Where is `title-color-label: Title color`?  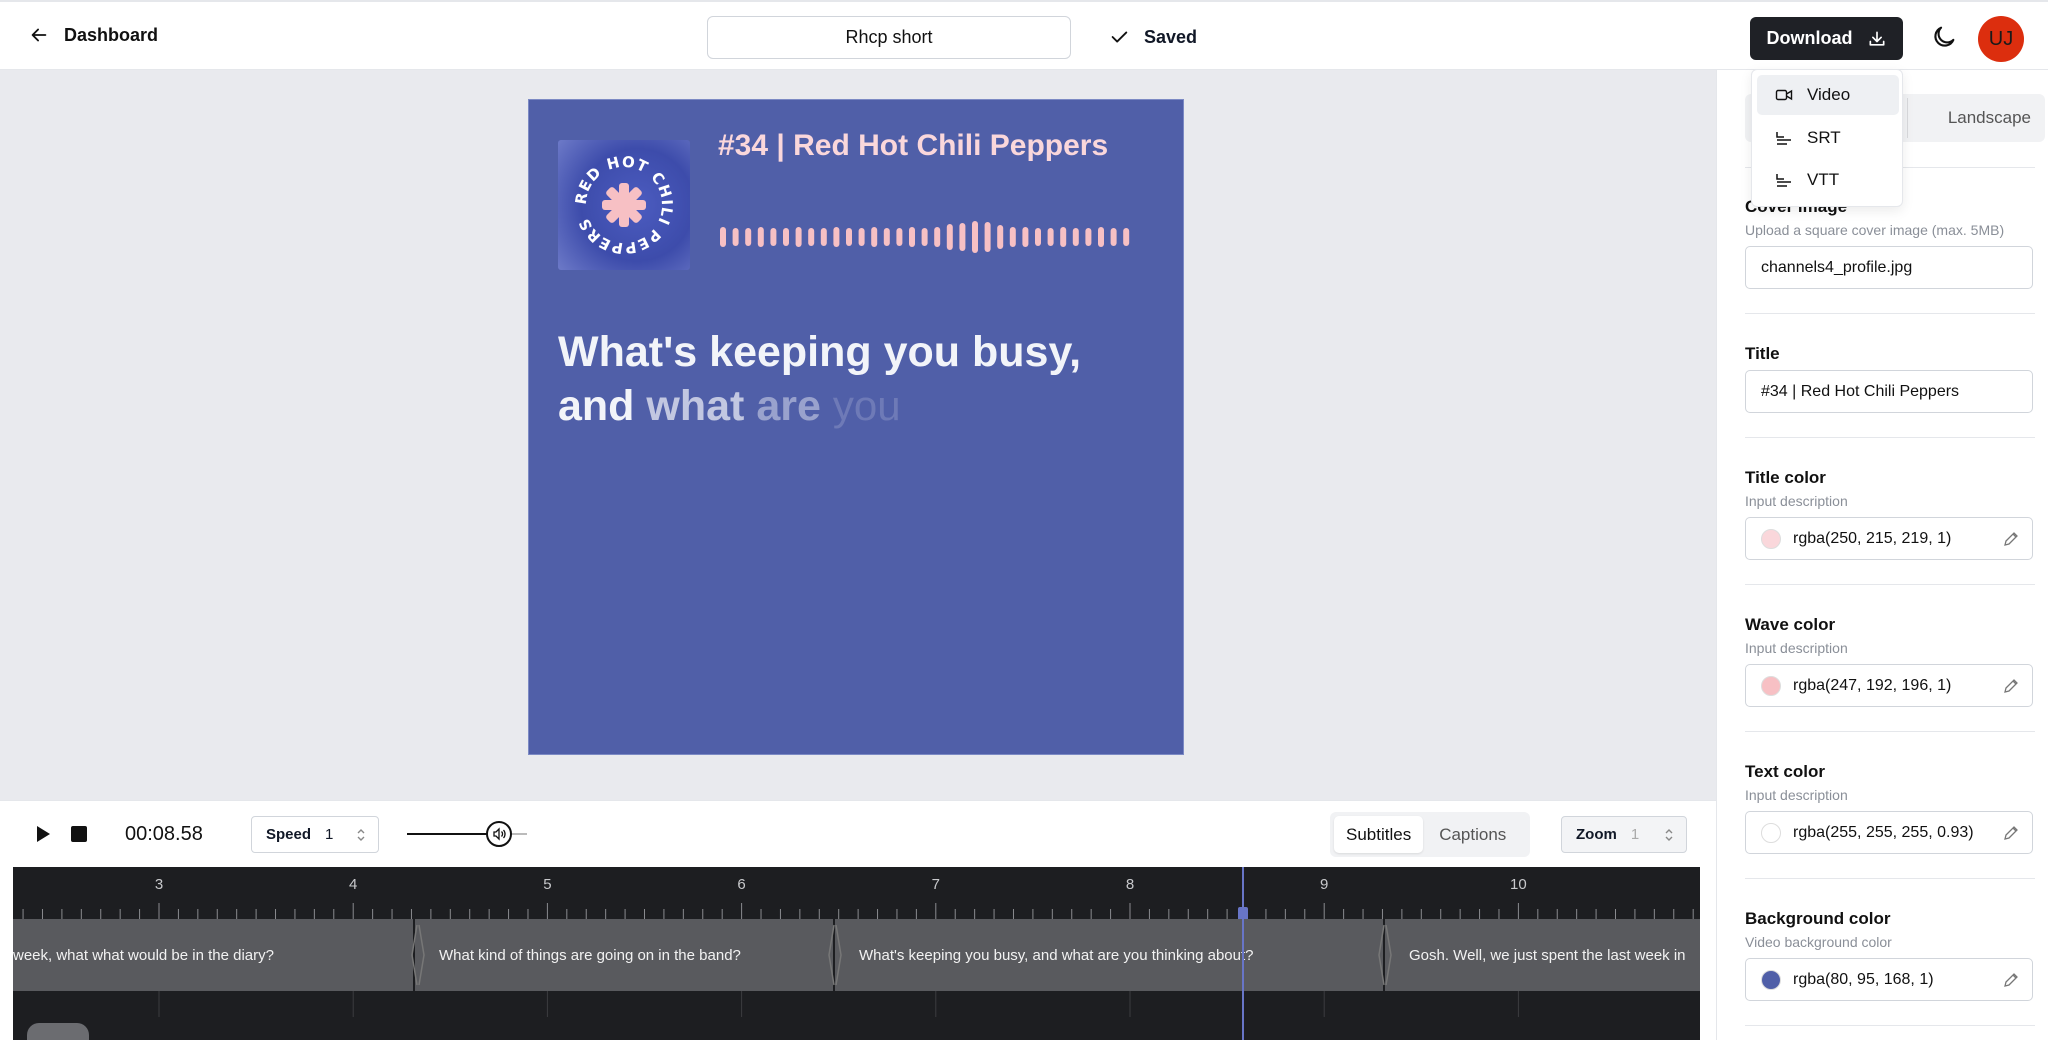
title-color-label: Title color is located at coordinates (1785, 477).